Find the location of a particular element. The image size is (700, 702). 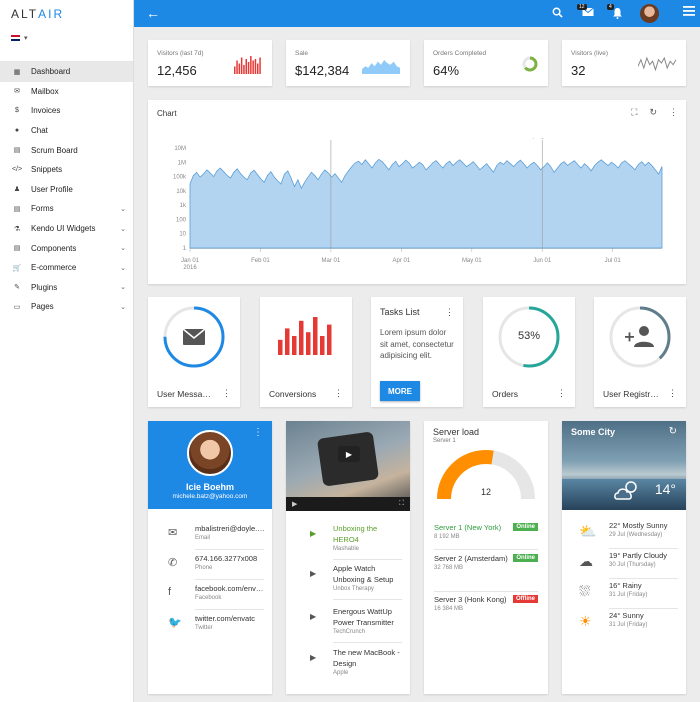

sidebar-item-label: Scrum Board is located at coordinates (54, 150).